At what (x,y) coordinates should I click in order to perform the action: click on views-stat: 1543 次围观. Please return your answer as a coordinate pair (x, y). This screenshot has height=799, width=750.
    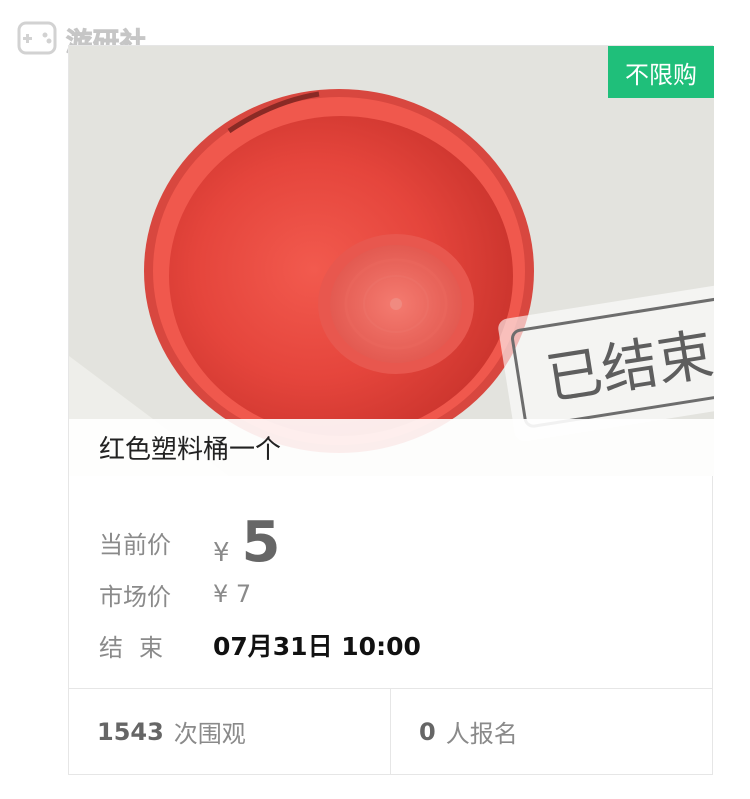
    Looking at the image, I should click on (229, 731).